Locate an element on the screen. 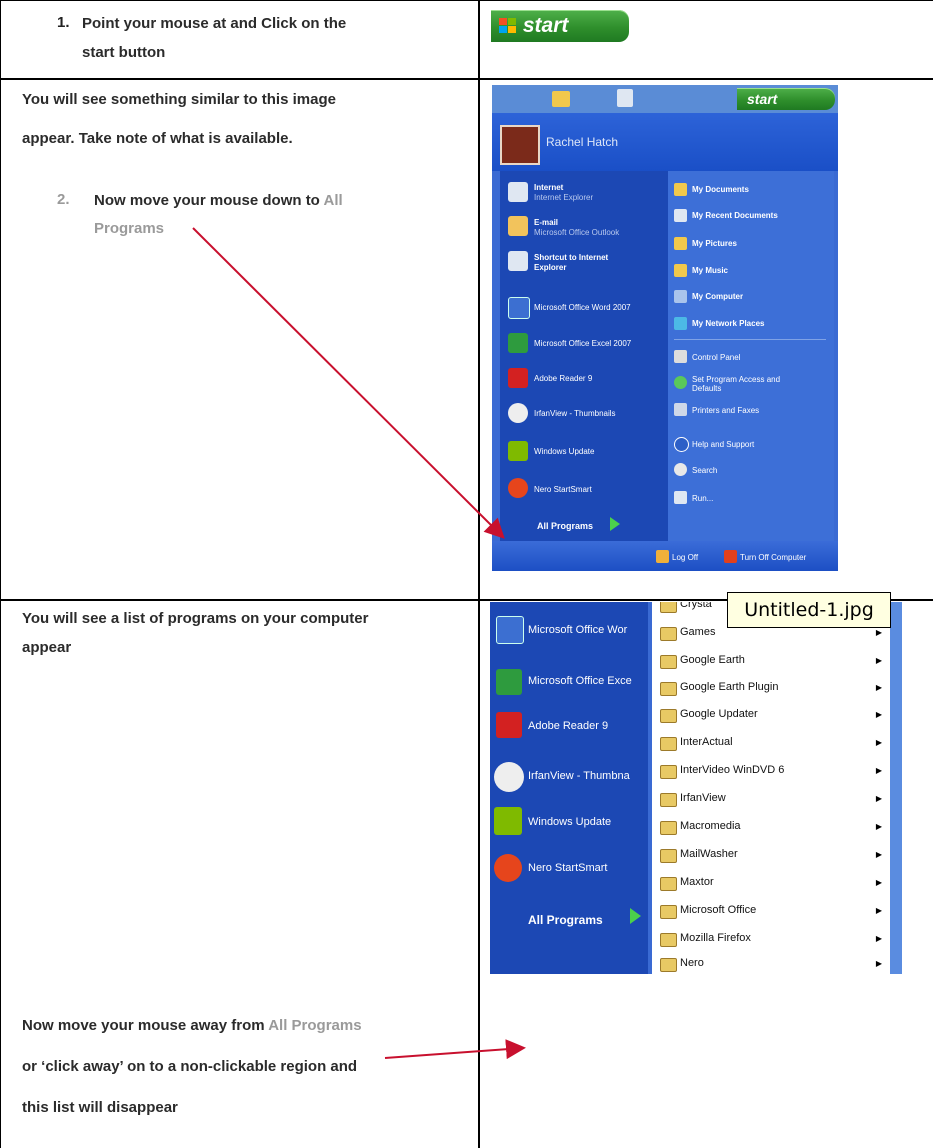 The image size is (933, 1148). turn-off-button: Turn Off Computer is located at coordinates (773, 558).